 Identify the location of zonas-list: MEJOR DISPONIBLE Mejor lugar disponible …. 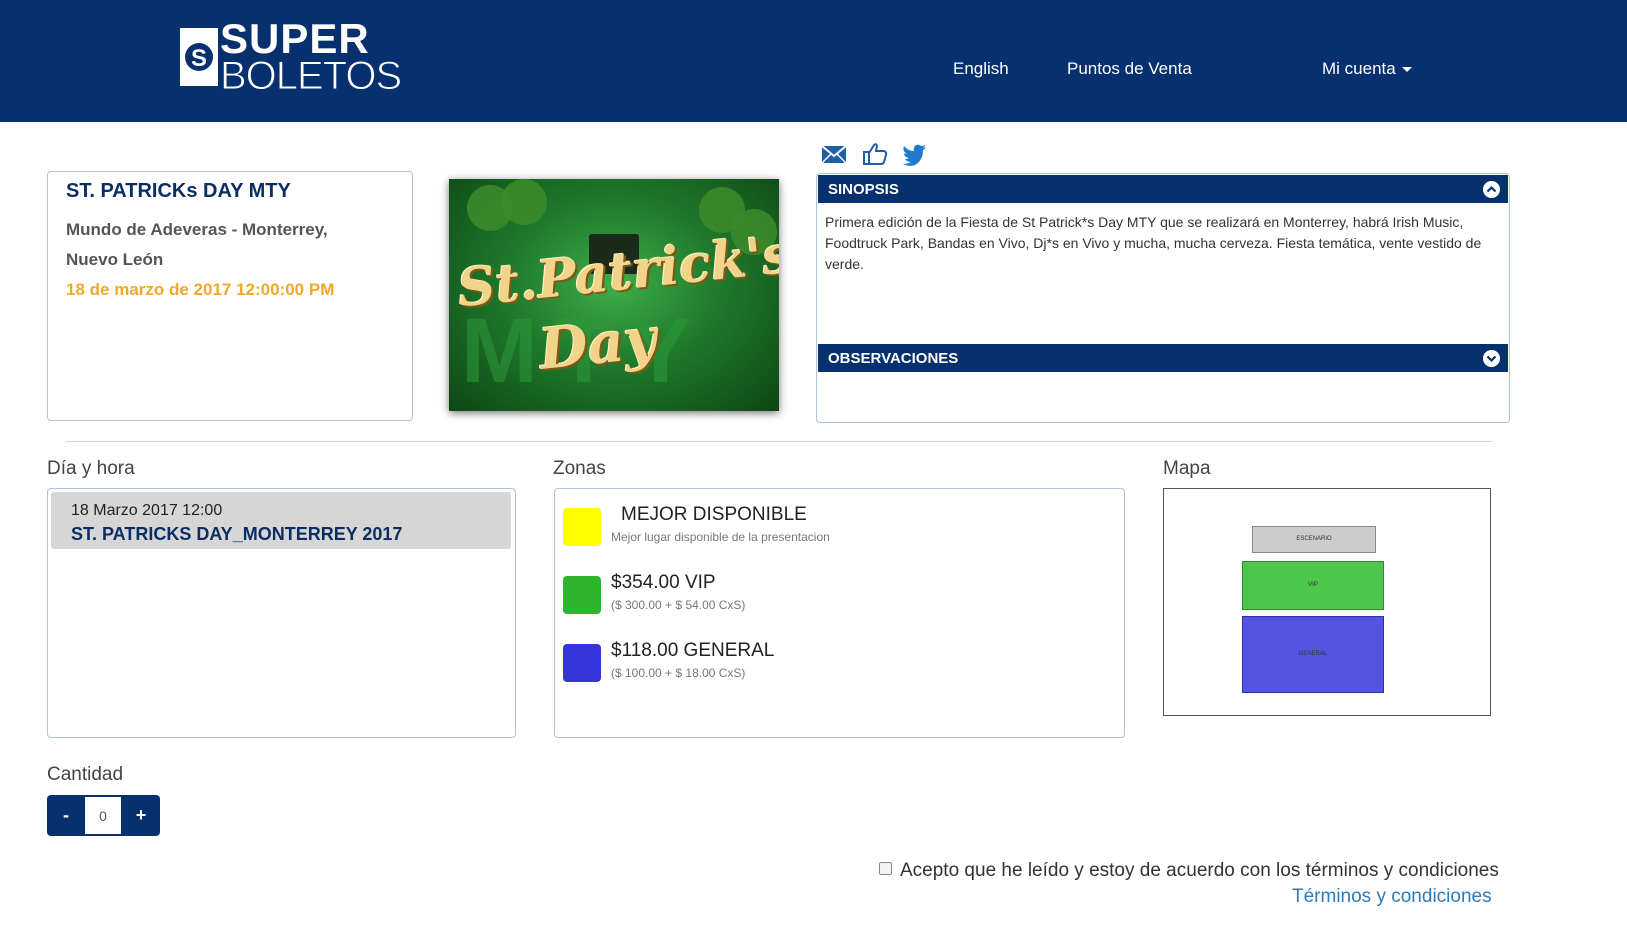
(839, 613).